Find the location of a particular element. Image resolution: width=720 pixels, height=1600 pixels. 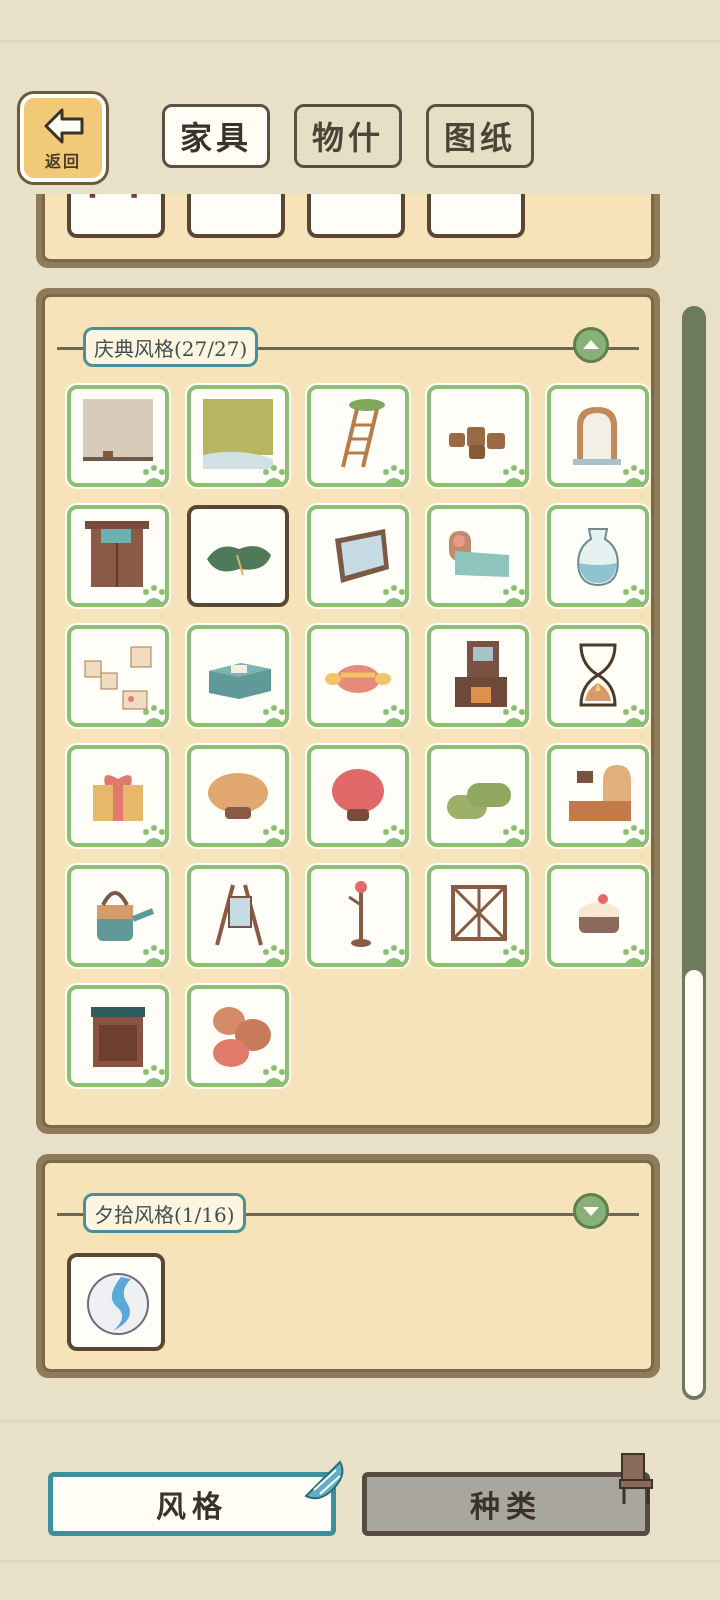

tab-kind: 种类 is located at coordinates (506, 1504).